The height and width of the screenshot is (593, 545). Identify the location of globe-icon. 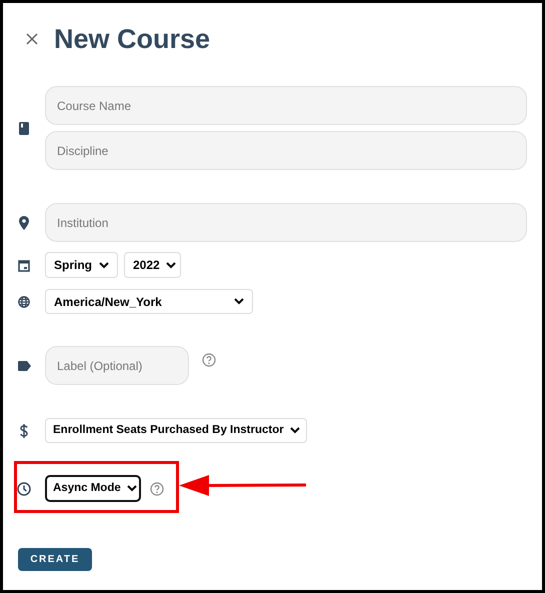
(24, 302).